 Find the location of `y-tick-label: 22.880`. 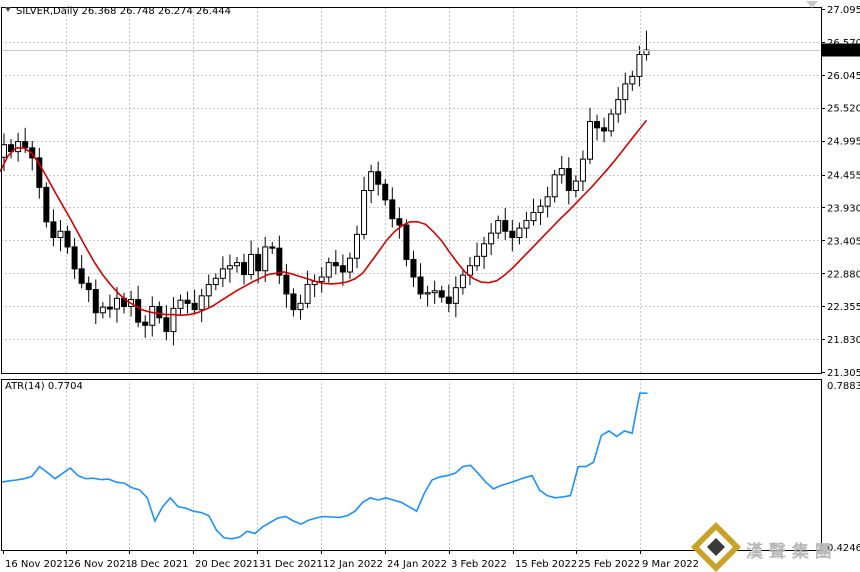

y-tick-label: 22.880 is located at coordinates (843, 274).